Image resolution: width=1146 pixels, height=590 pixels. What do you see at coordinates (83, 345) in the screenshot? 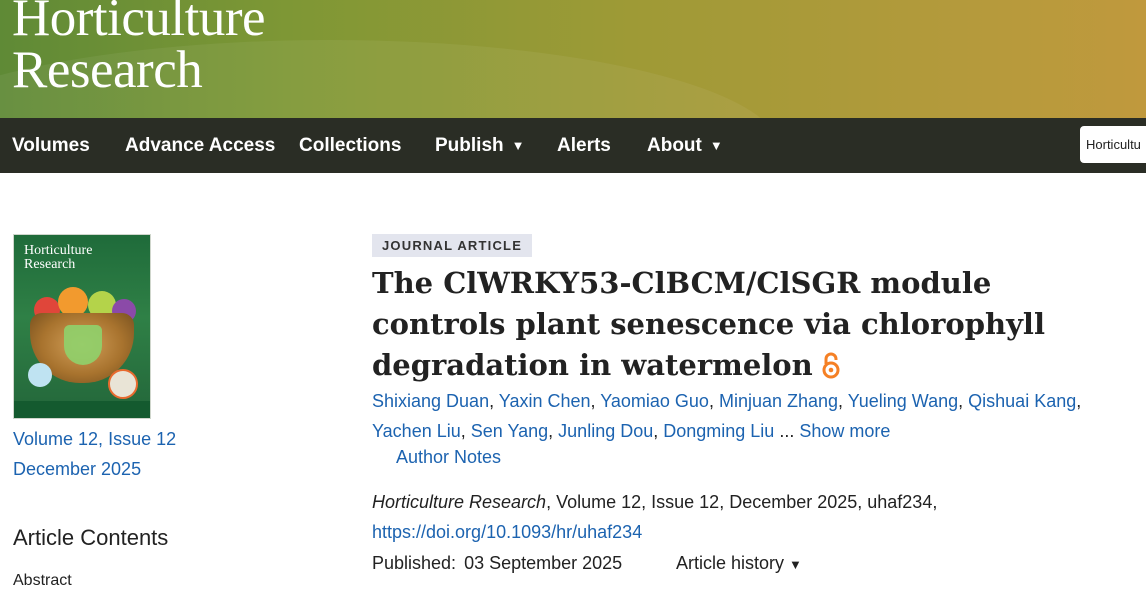
I see `shield-illustration` at bounding box center [83, 345].